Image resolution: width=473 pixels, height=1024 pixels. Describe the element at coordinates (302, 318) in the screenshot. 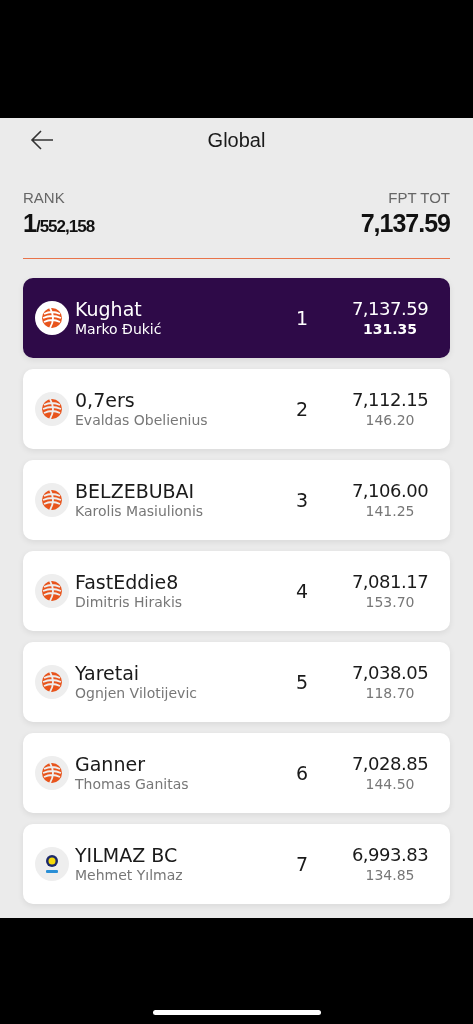

I see `rank-number: 1` at that location.